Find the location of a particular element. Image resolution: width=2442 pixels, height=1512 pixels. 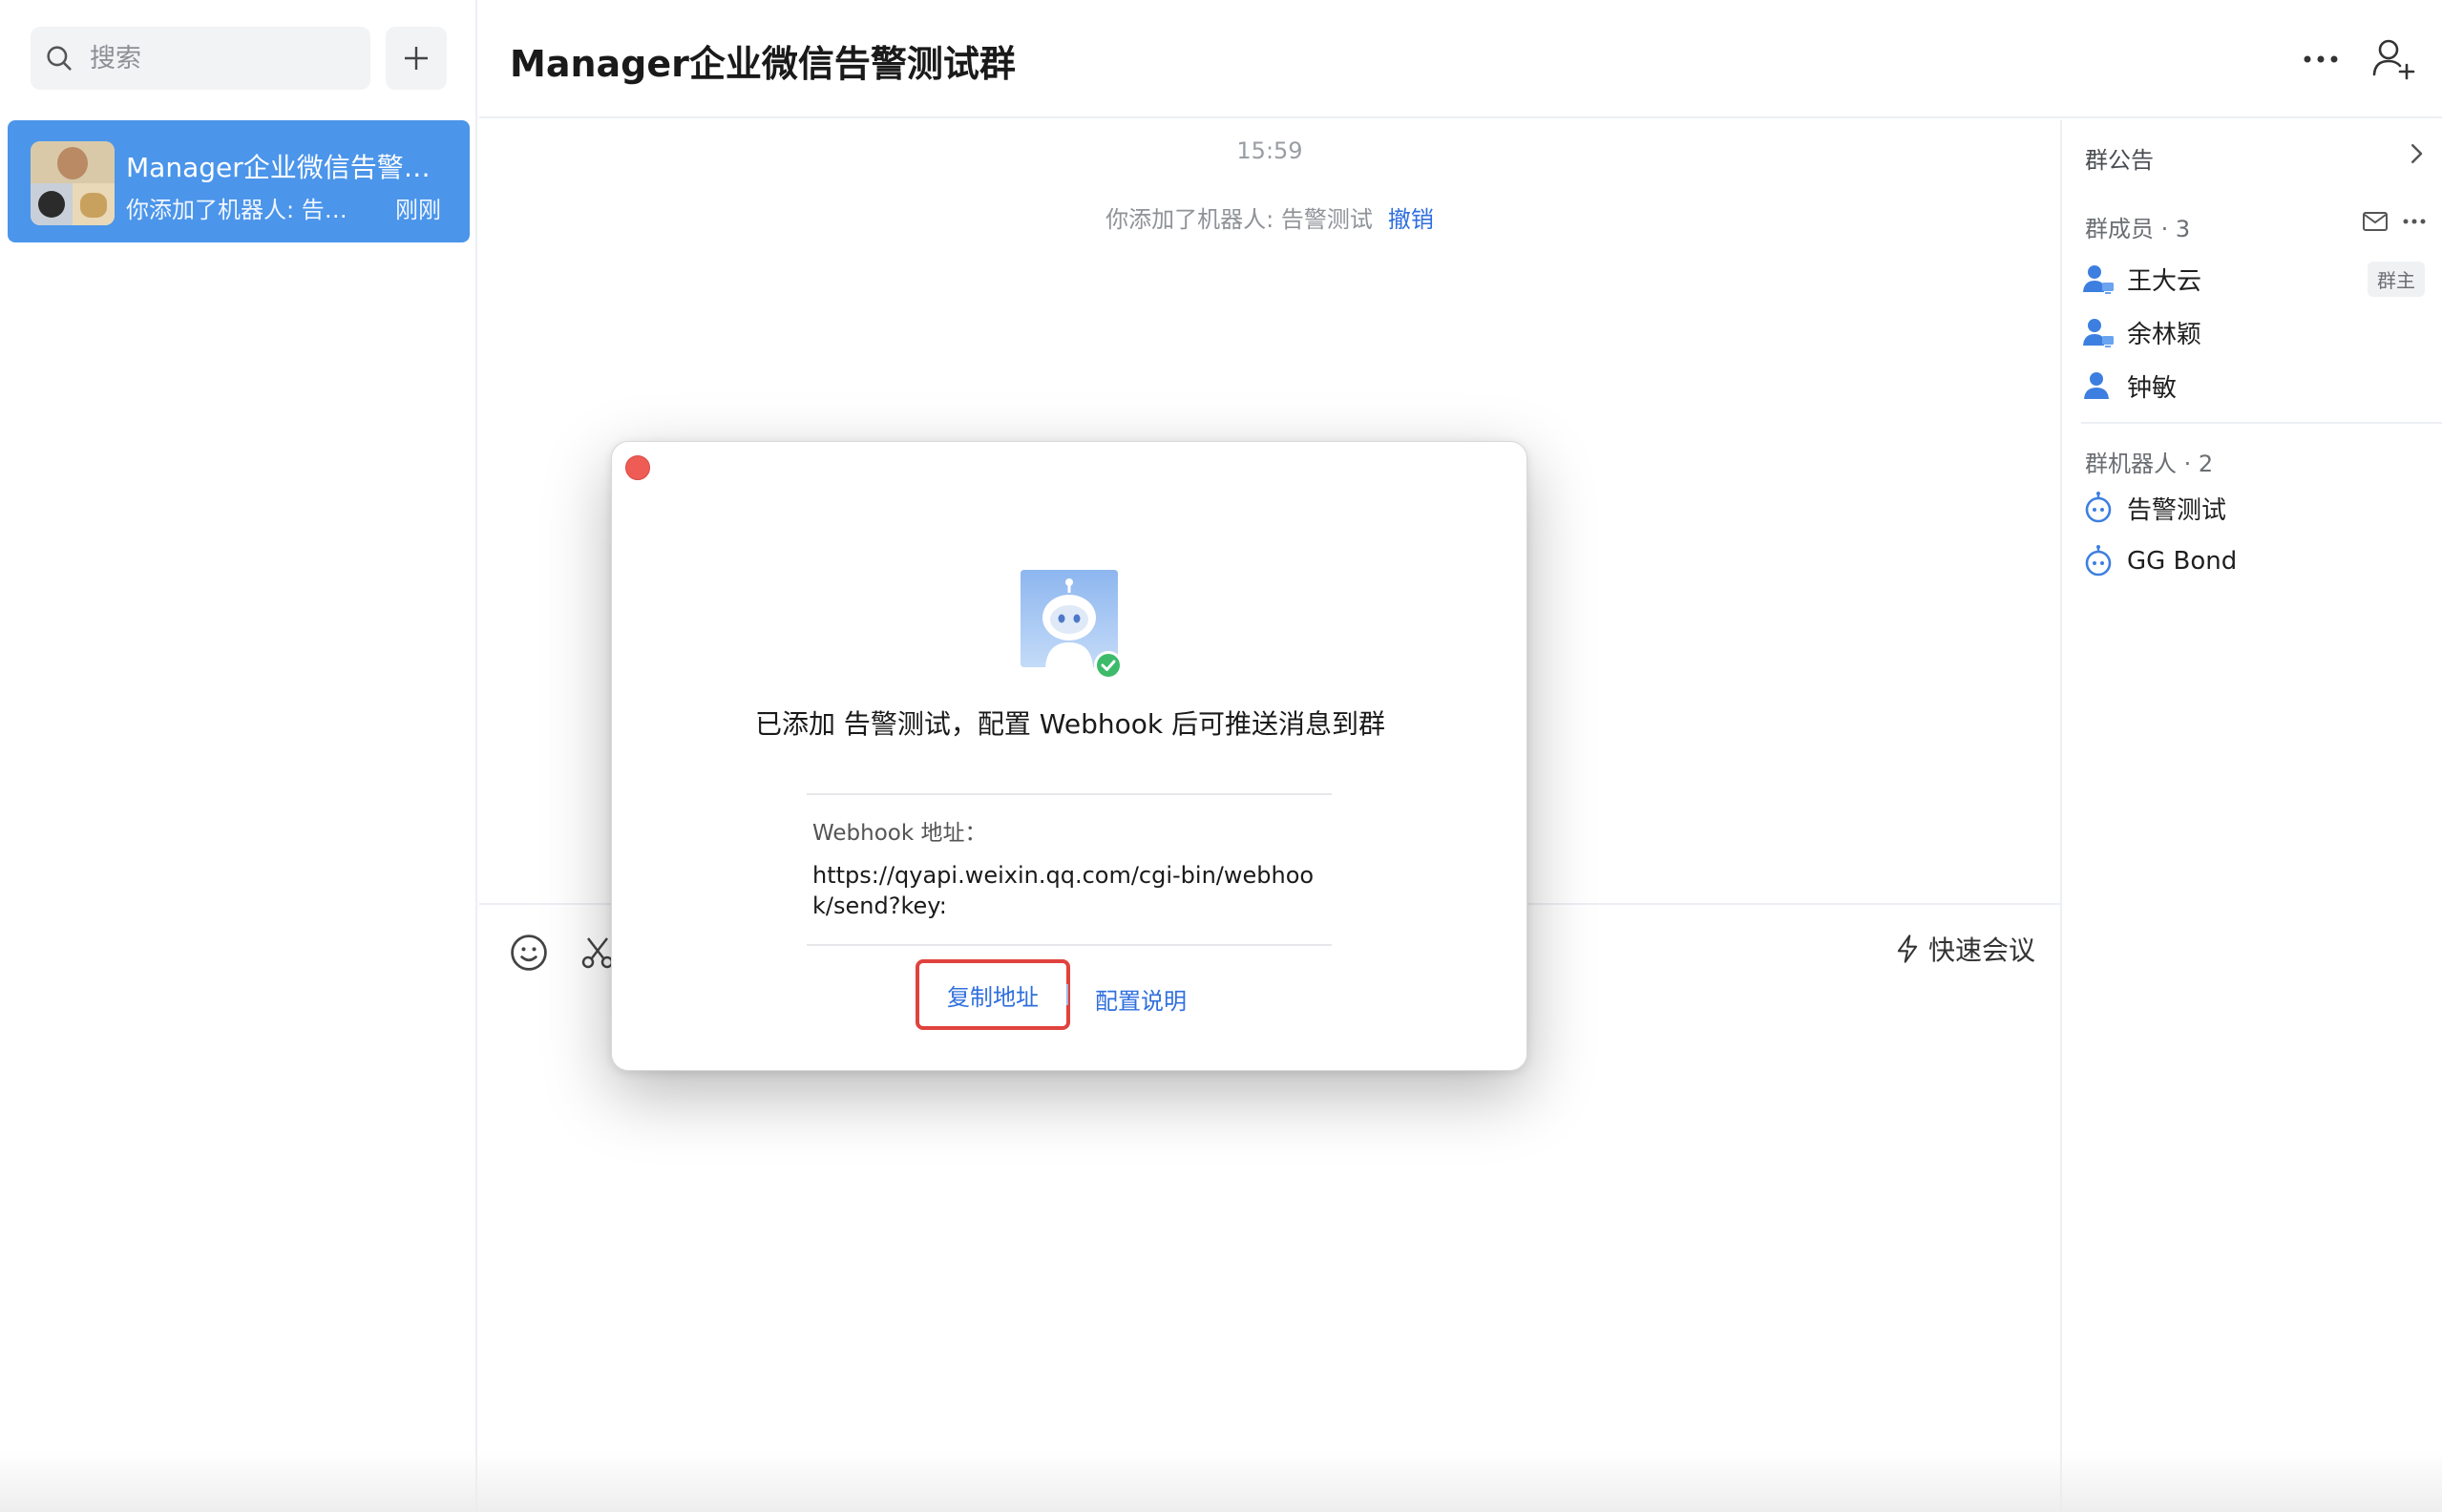

group-avatar is located at coordinates (73, 183).